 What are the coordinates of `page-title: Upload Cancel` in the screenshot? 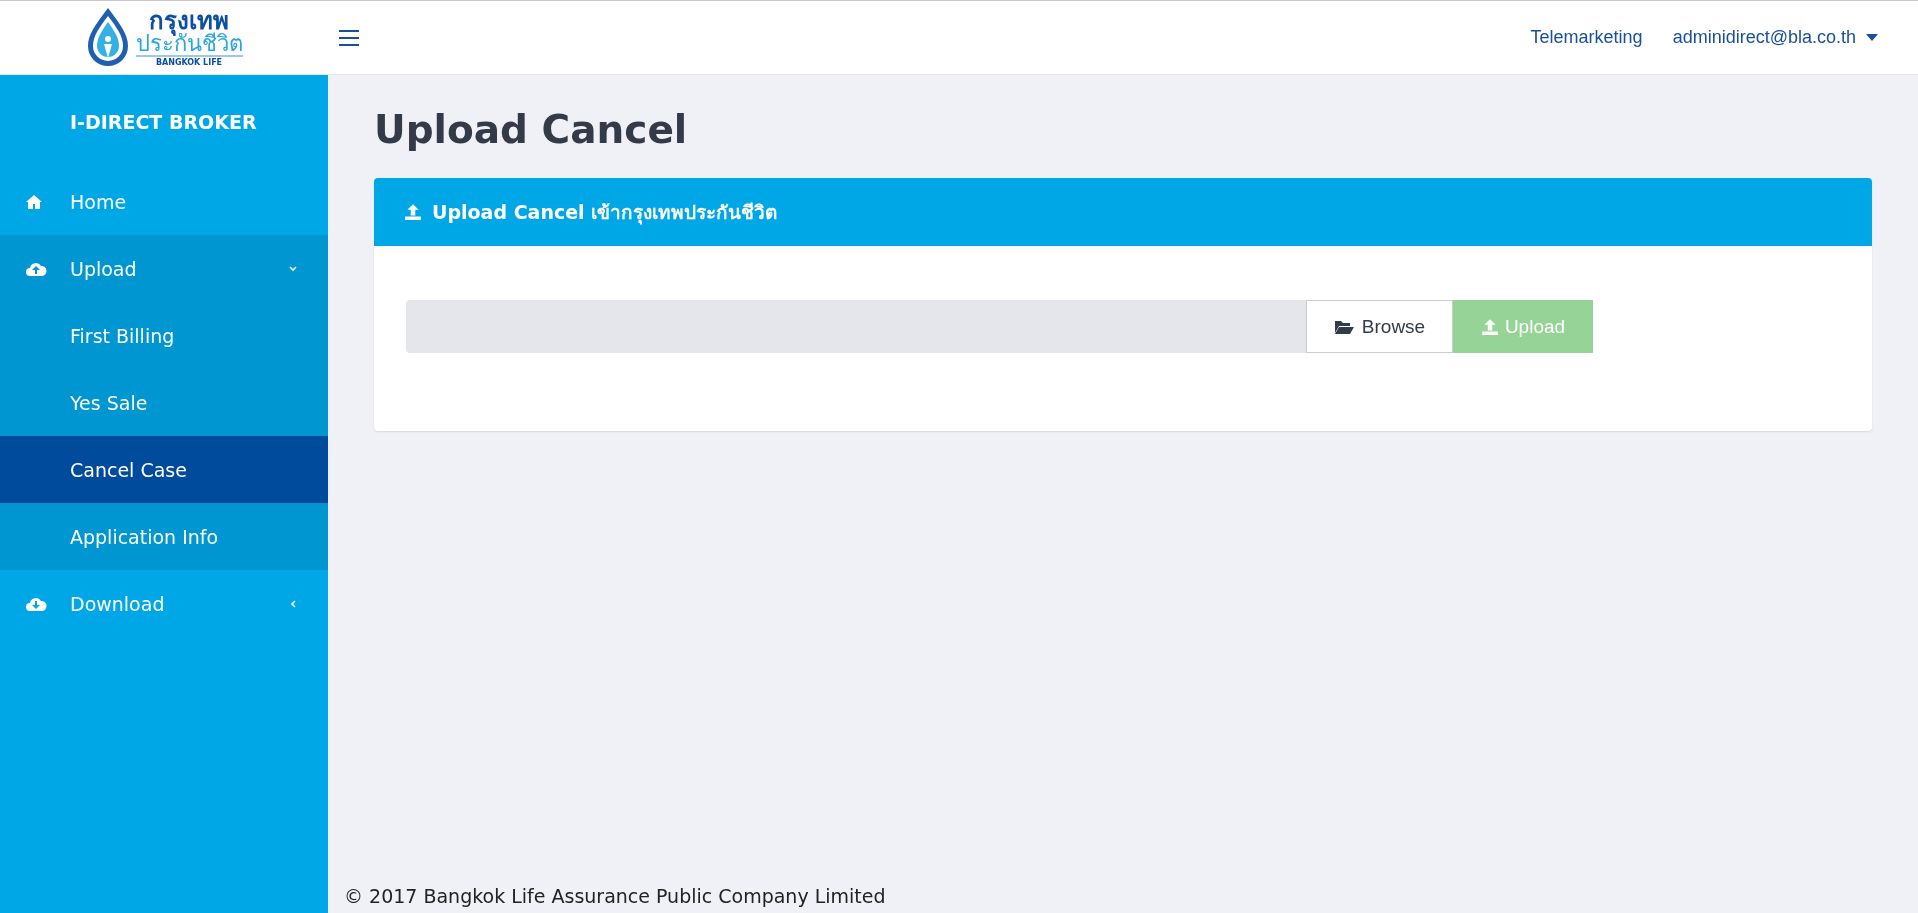 It's located at (531, 129).